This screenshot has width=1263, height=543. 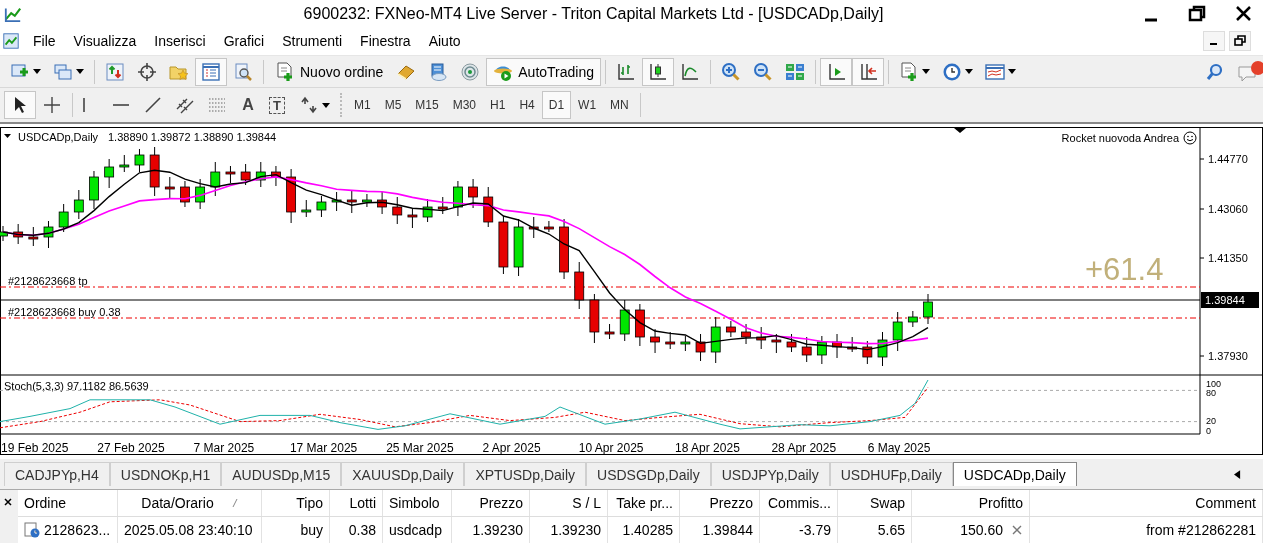 I want to click on signal-icon, so click(x=470, y=71).